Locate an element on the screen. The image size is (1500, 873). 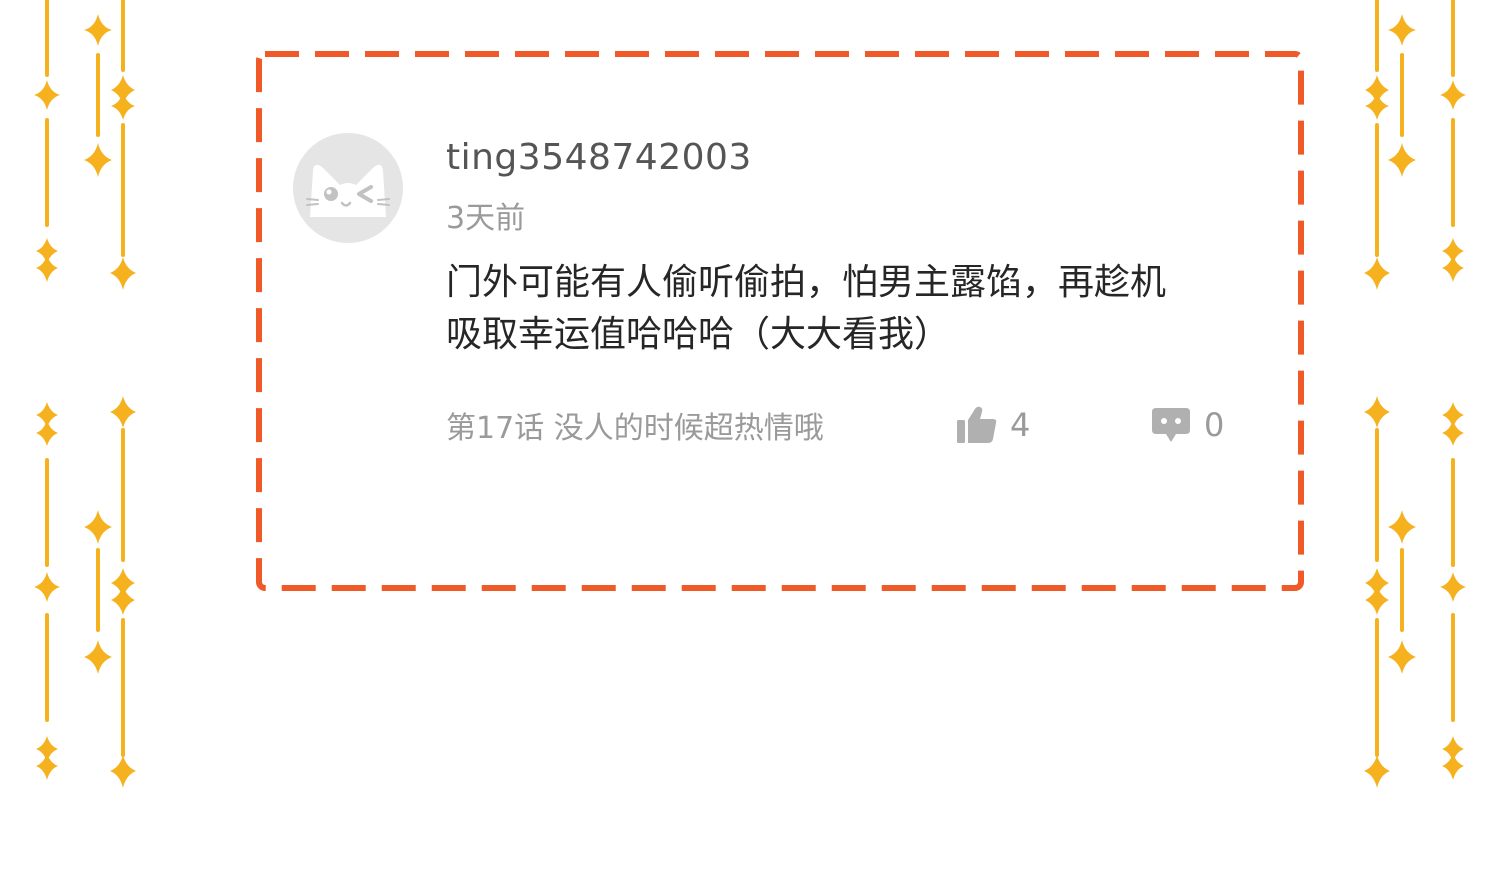
avatar is located at coordinates (348, 188).